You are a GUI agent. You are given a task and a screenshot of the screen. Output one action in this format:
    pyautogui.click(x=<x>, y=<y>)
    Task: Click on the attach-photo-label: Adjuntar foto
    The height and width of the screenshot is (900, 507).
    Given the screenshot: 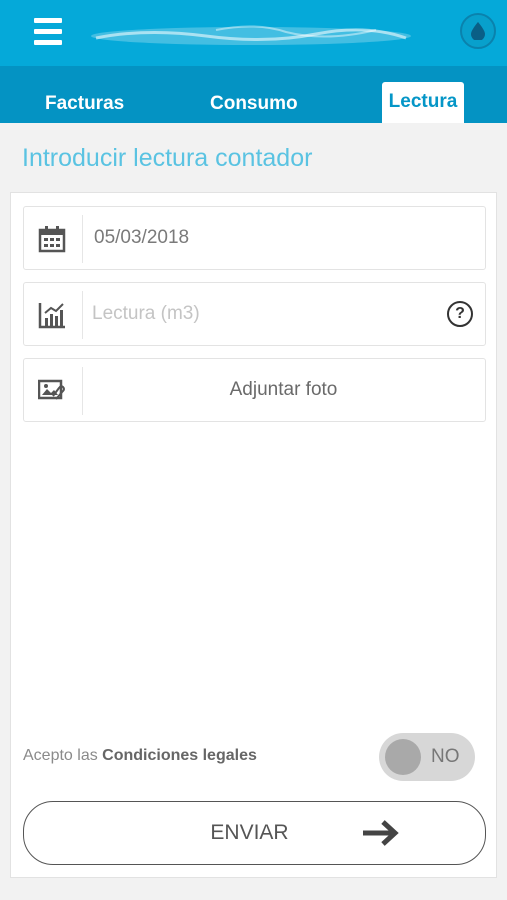 What is the action you would take?
    pyautogui.click(x=283, y=389)
    